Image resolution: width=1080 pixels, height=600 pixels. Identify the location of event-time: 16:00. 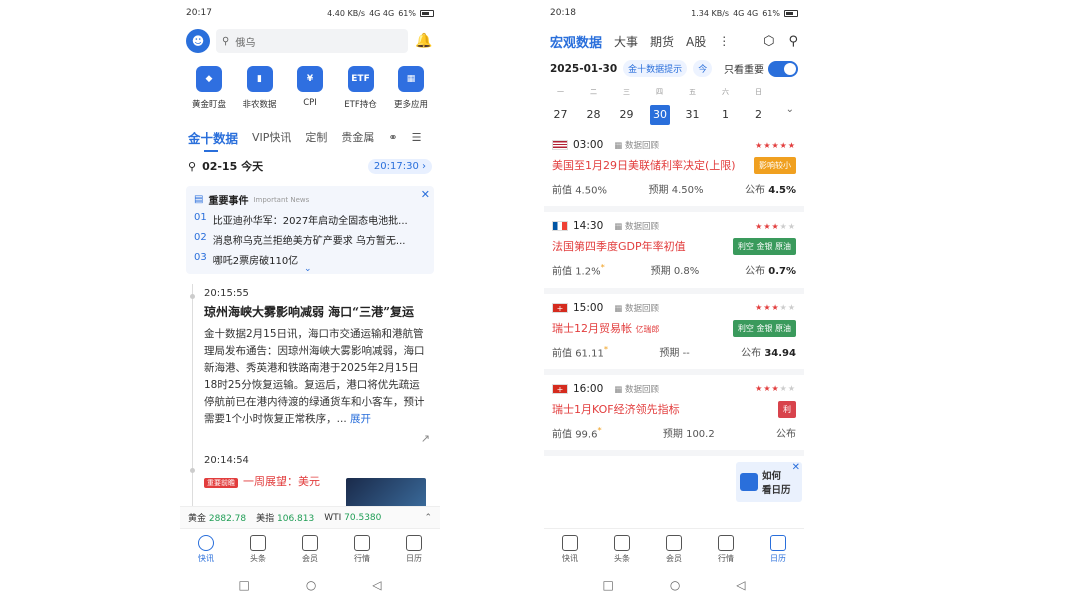
(588, 388).